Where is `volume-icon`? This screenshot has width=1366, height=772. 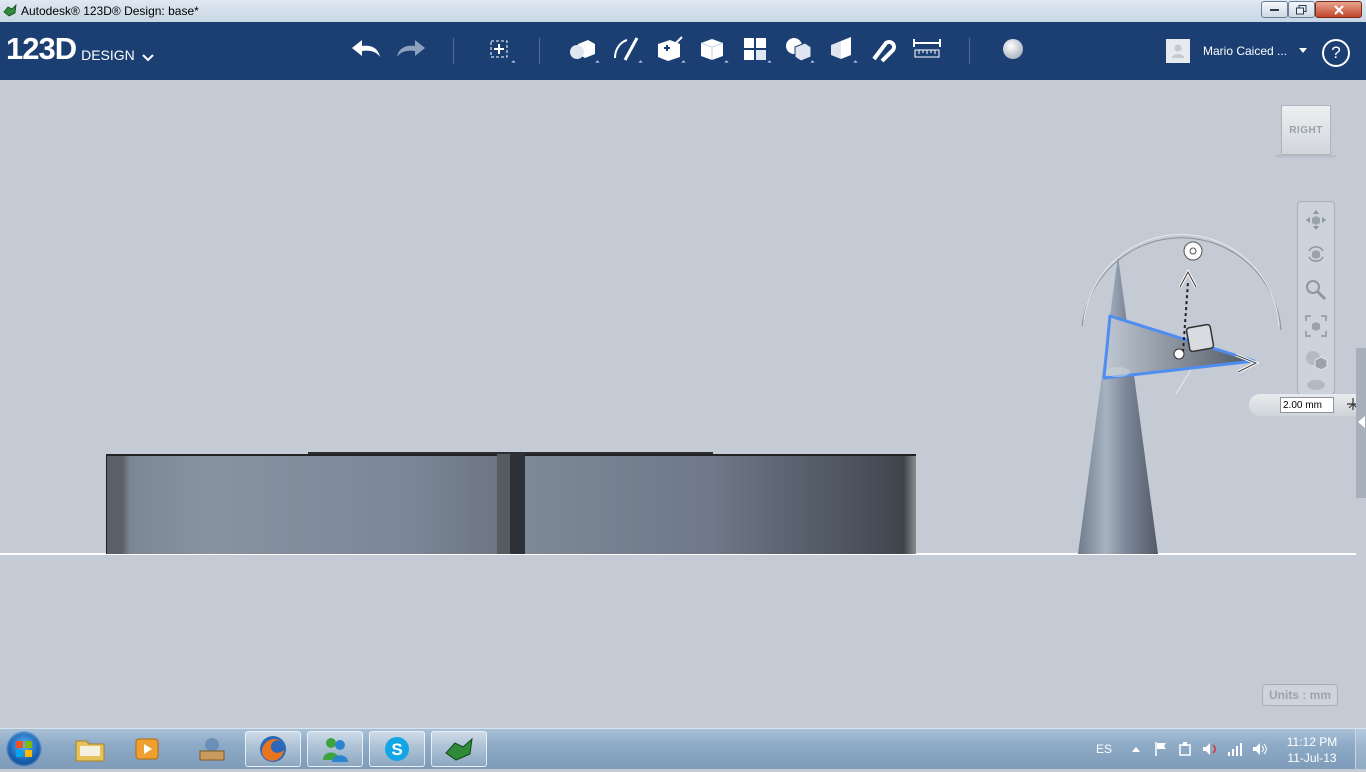
volume-icon is located at coordinates (1210, 749).